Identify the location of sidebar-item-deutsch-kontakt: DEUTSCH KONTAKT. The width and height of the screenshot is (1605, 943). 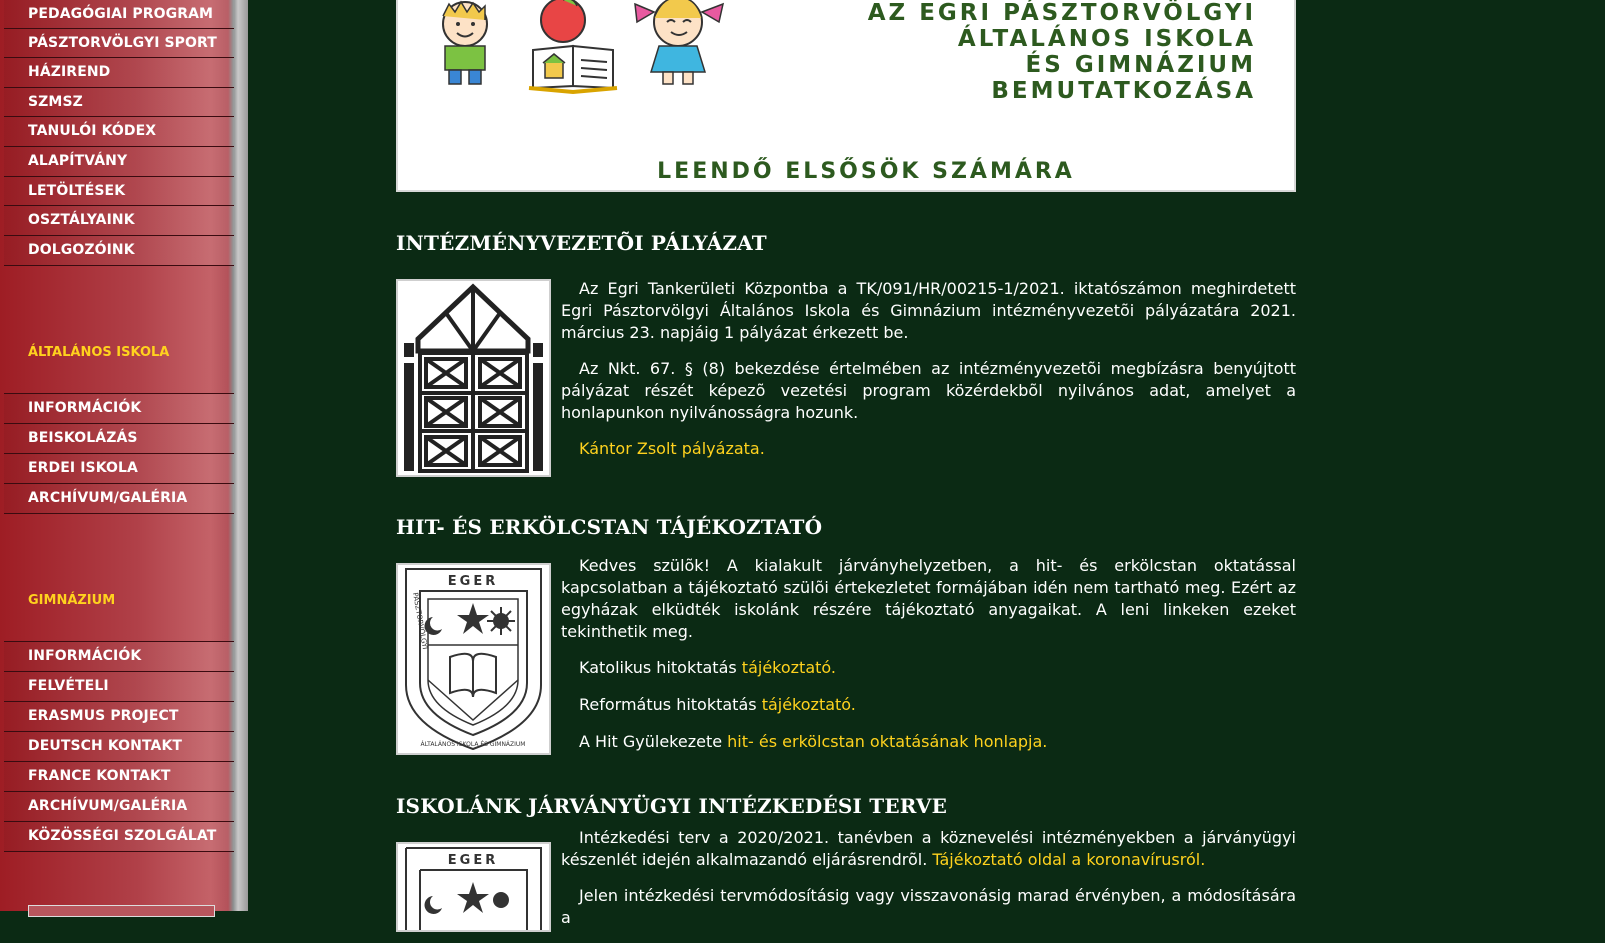
(119, 747).